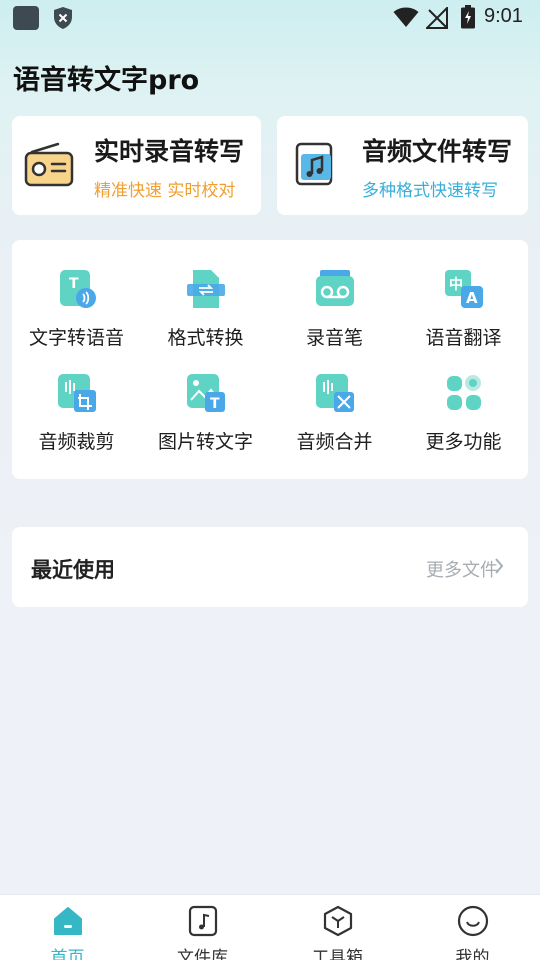 This screenshot has height=960, width=540. I want to click on tool-label: 更多功能, so click(463, 442).